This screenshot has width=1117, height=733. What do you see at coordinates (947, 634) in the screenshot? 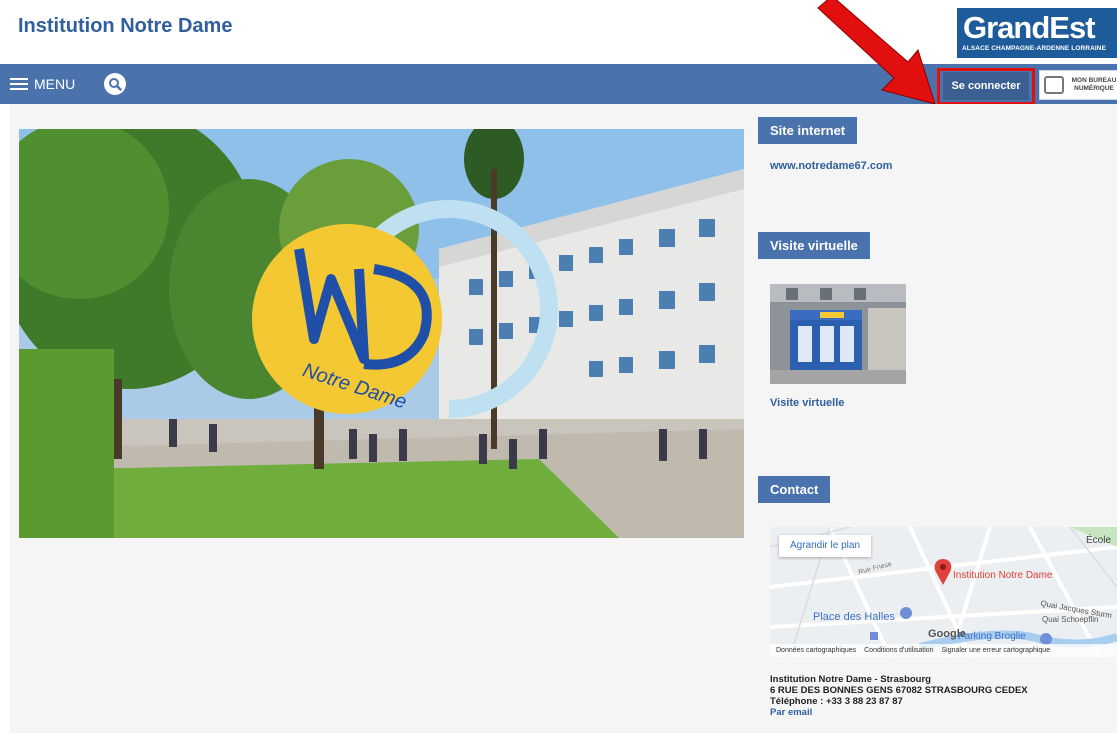
I see `google-logo: Google` at bounding box center [947, 634].